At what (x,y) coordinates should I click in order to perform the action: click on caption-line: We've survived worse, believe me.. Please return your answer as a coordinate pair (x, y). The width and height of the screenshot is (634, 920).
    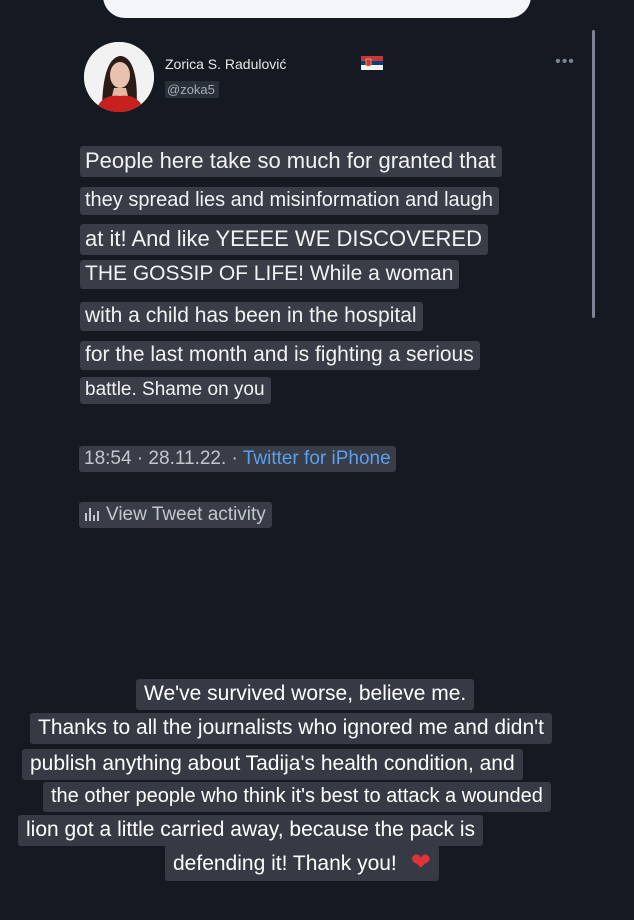
    Looking at the image, I should click on (305, 694).